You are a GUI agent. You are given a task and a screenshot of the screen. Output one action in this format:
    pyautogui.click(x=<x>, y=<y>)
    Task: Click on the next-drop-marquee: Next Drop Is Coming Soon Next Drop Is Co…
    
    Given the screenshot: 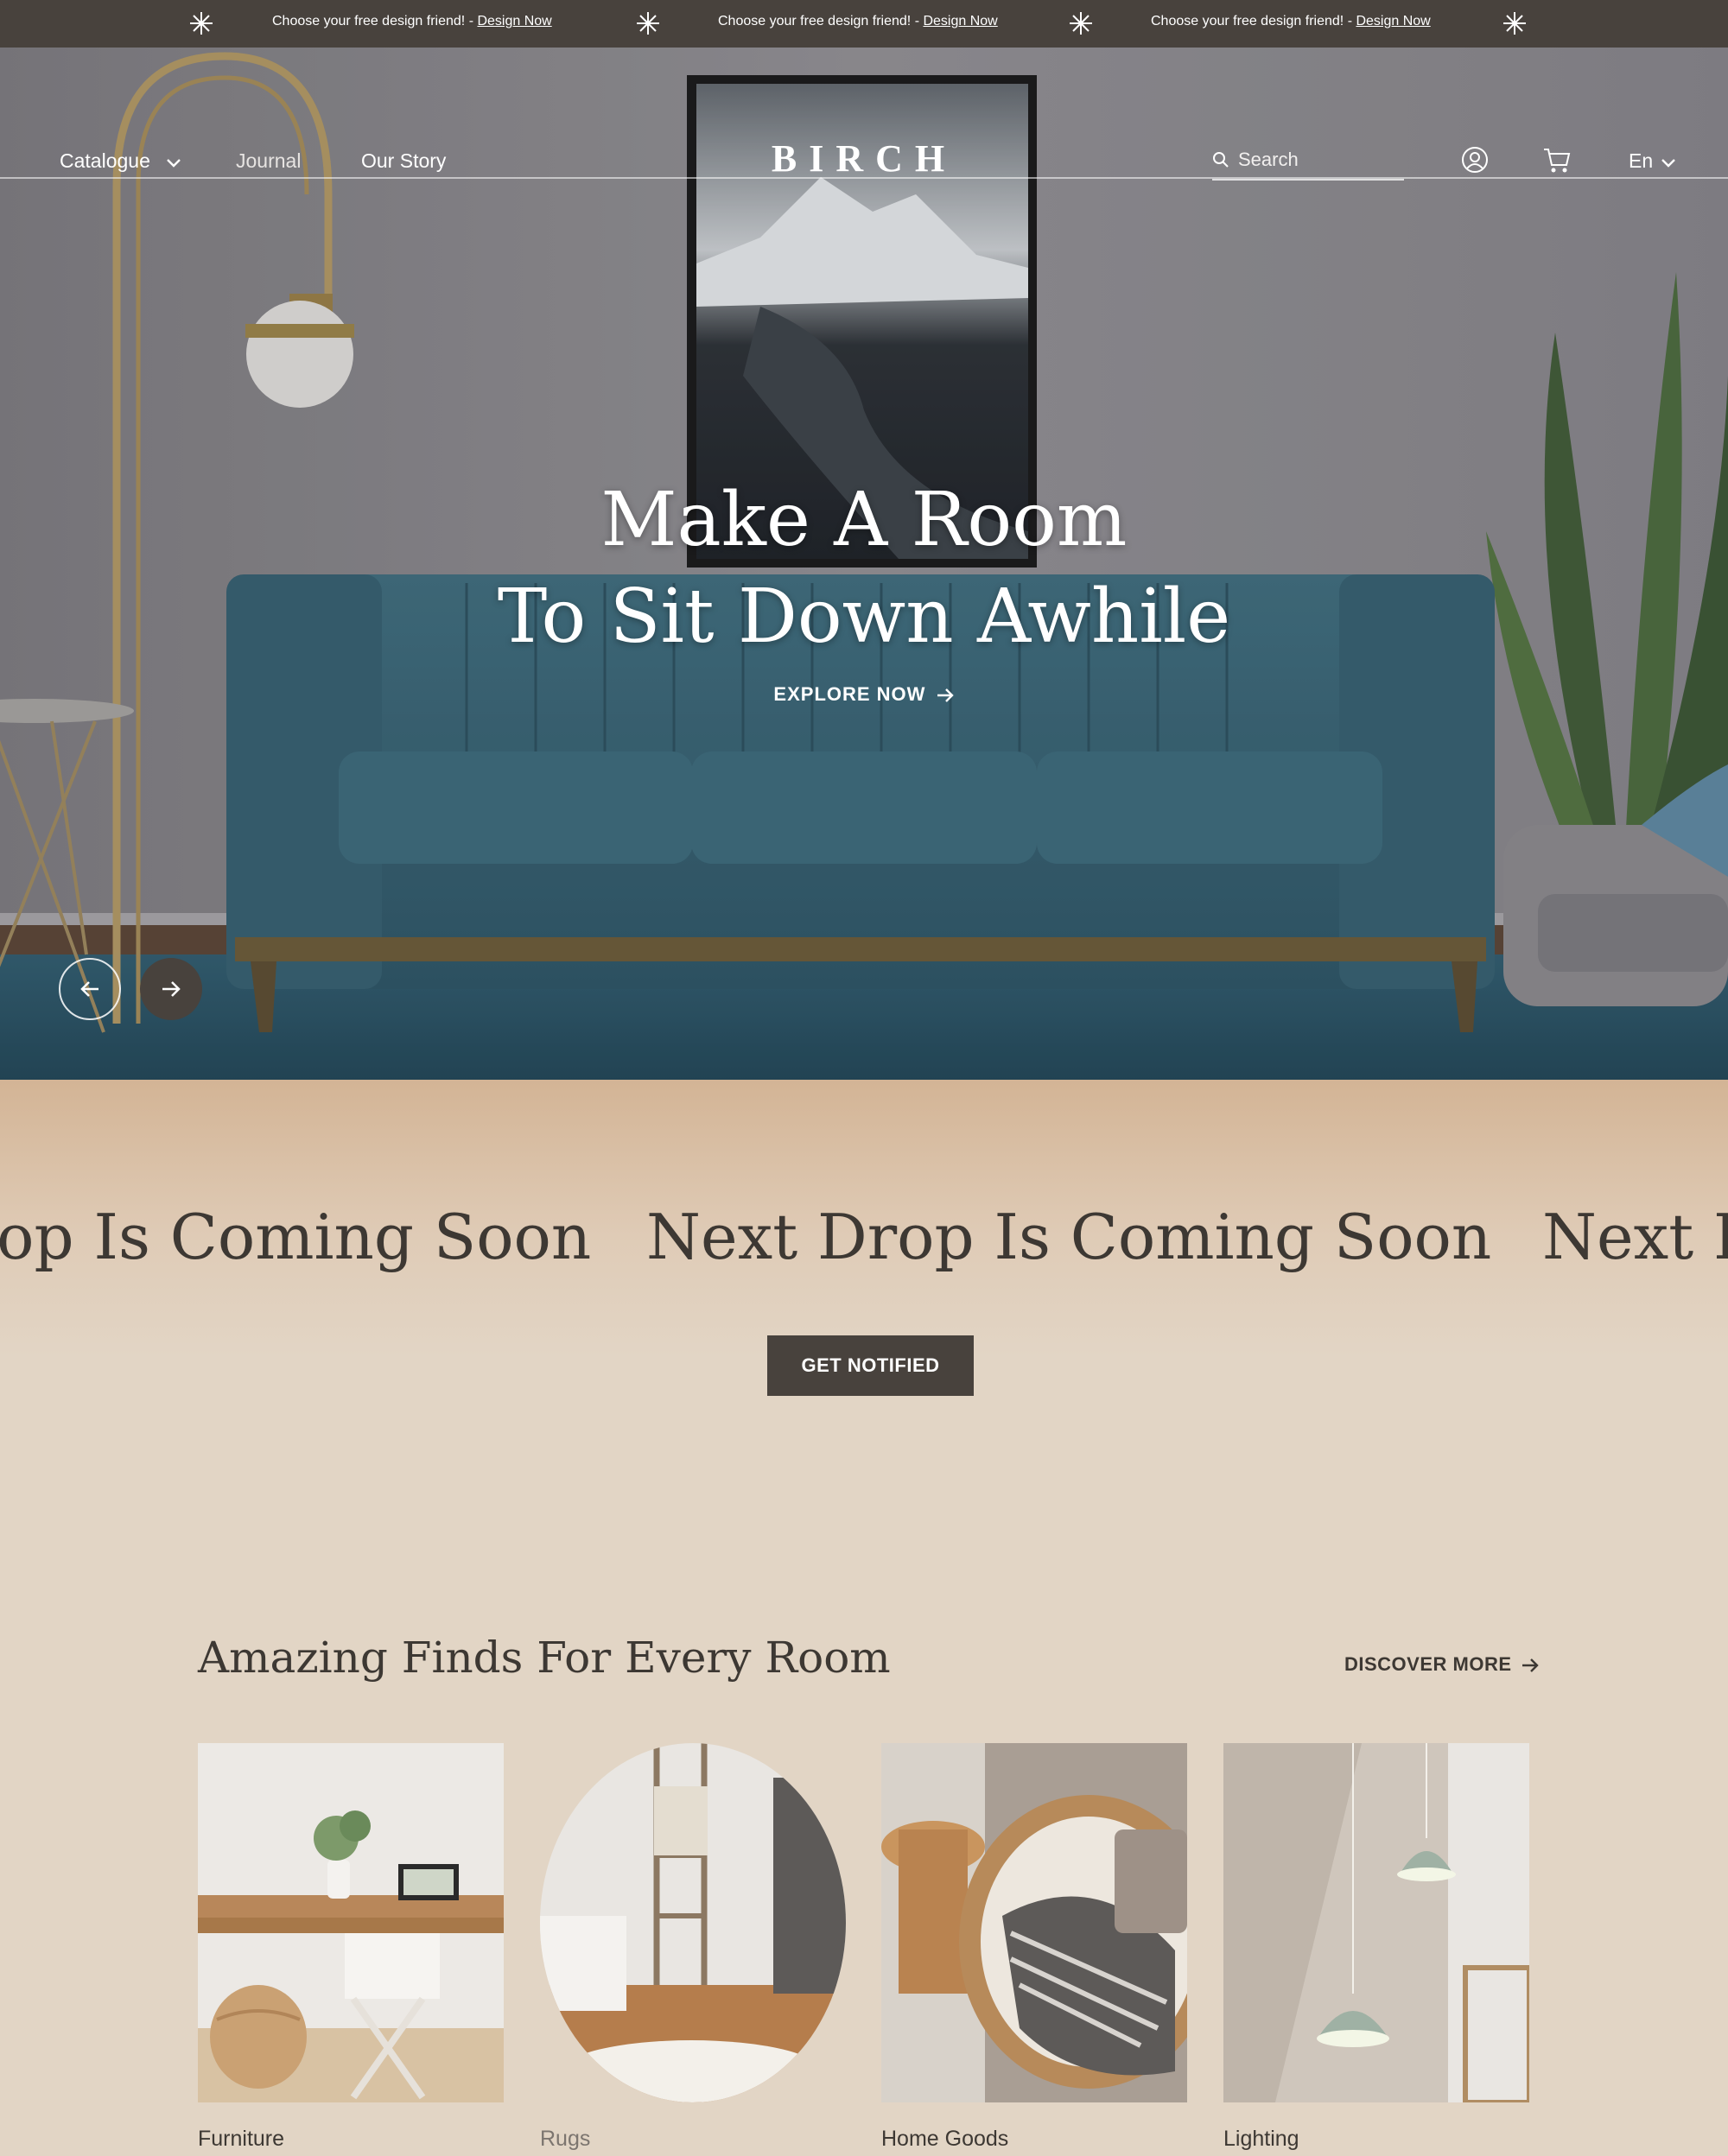 What is the action you would take?
    pyautogui.click(x=864, y=1248)
    